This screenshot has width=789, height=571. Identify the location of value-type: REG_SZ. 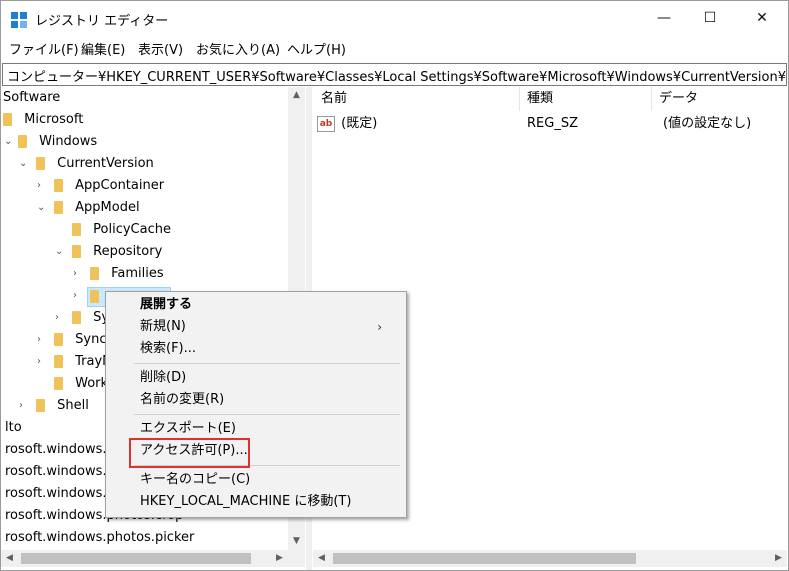
(552, 123).